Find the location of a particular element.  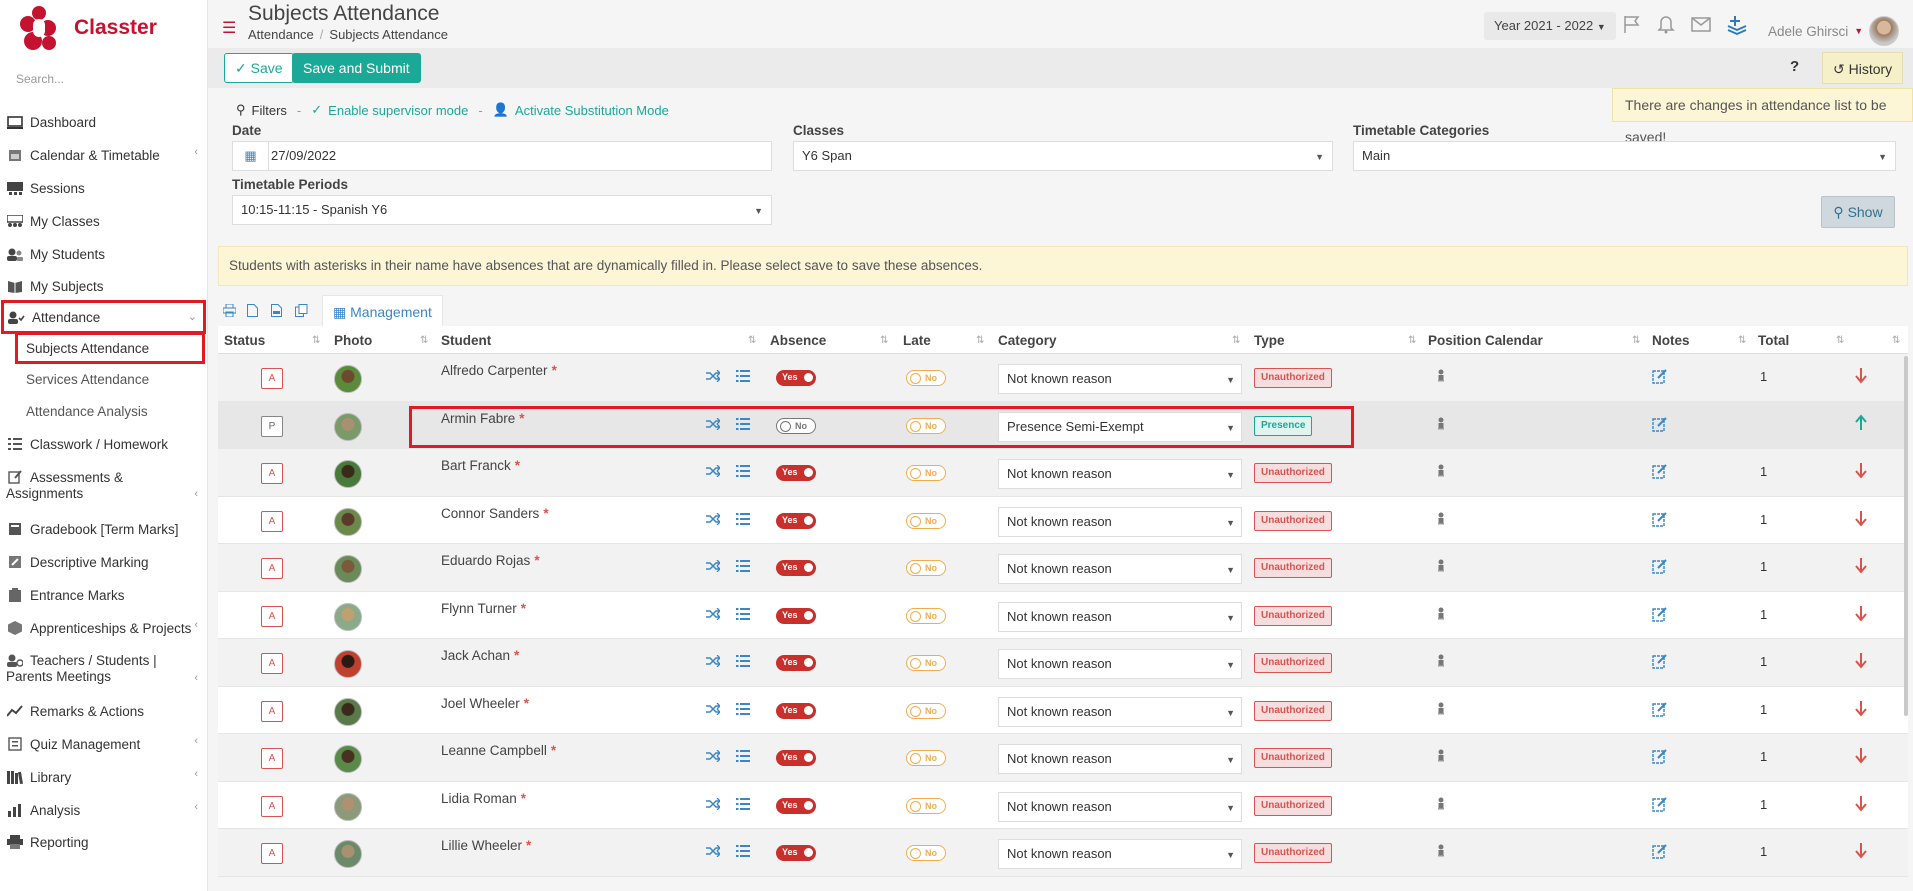

flag-icon is located at coordinates (1632, 26).